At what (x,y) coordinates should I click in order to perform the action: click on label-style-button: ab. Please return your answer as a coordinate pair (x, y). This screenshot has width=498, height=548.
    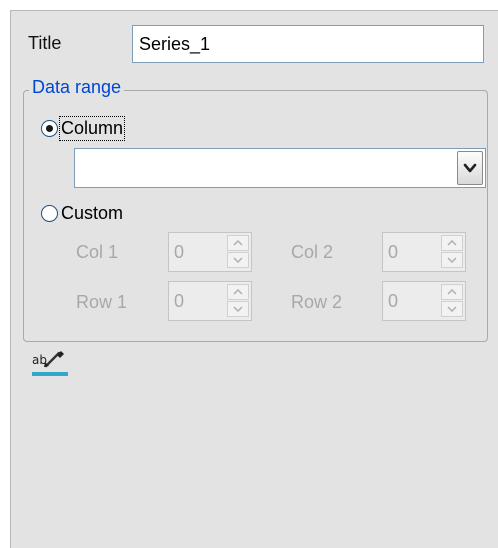
    Looking at the image, I should click on (52, 365).